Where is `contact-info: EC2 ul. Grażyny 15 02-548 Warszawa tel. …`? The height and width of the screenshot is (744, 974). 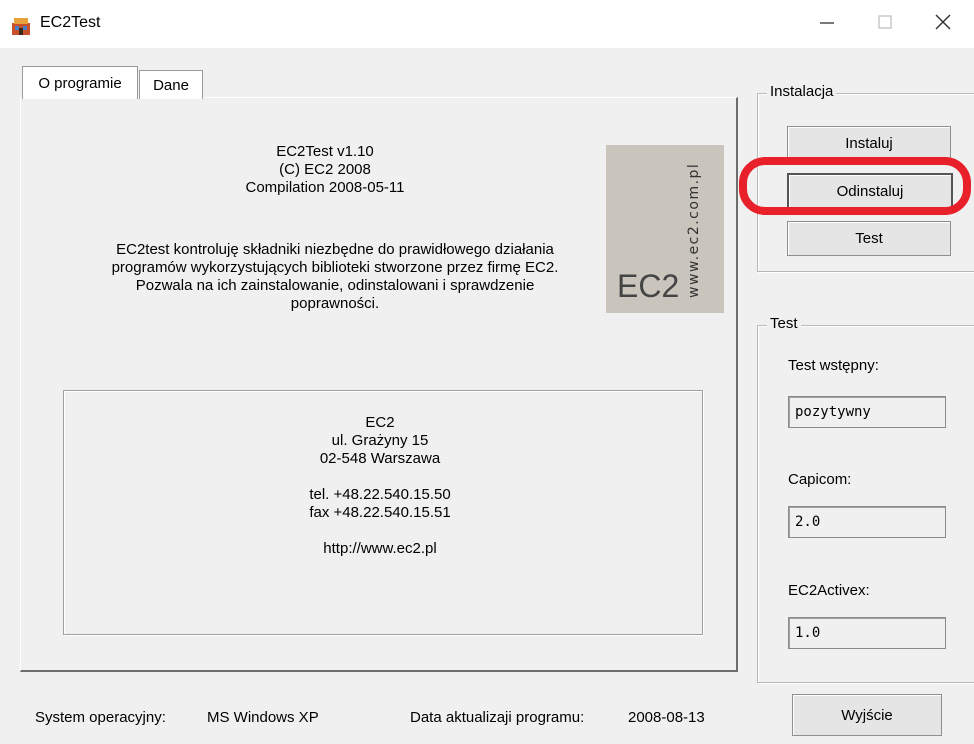
contact-info: EC2 ul. Grażyny 15 02-548 Warszawa tel. … is located at coordinates (380, 486).